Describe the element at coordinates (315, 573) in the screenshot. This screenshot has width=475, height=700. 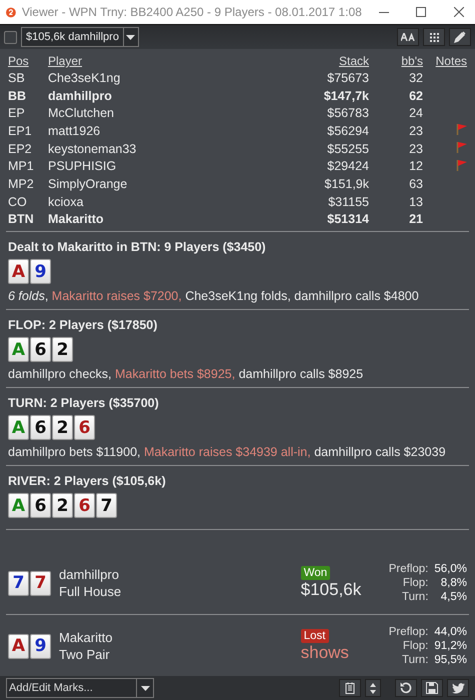
I see `result-badge: Won` at that location.